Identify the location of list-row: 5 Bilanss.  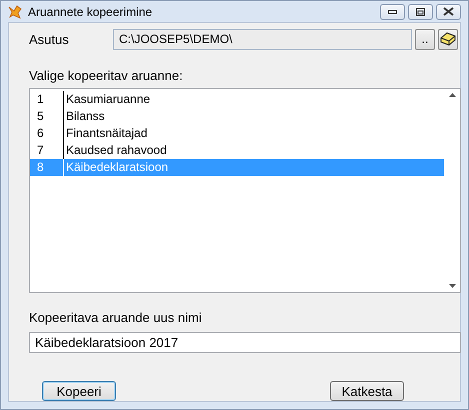
(237, 116).